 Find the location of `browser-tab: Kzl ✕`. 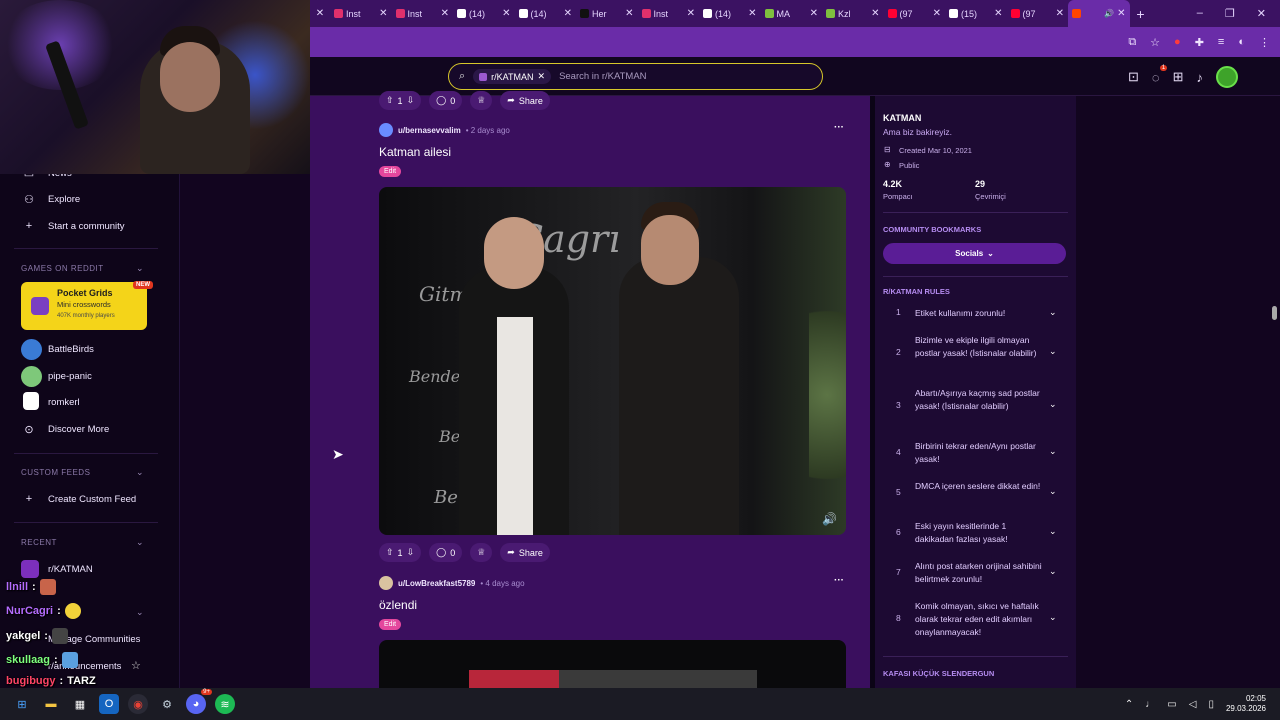

browser-tab: Kzl ✕ is located at coordinates (853, 13).